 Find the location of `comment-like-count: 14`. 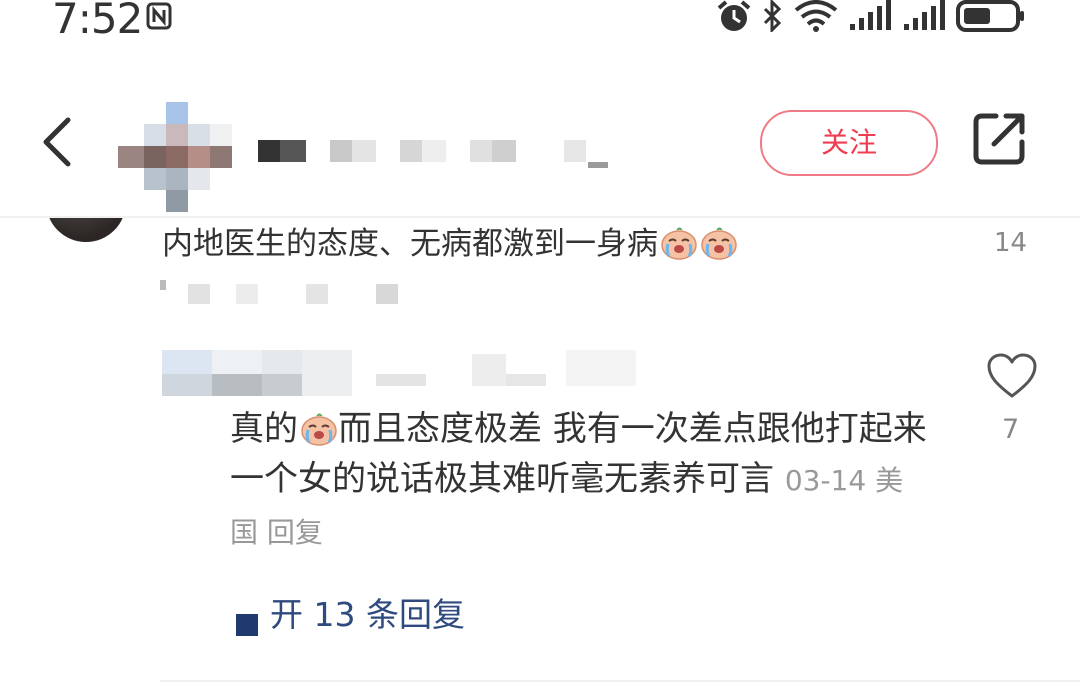

comment-like-count: 14 is located at coordinates (1011, 243).